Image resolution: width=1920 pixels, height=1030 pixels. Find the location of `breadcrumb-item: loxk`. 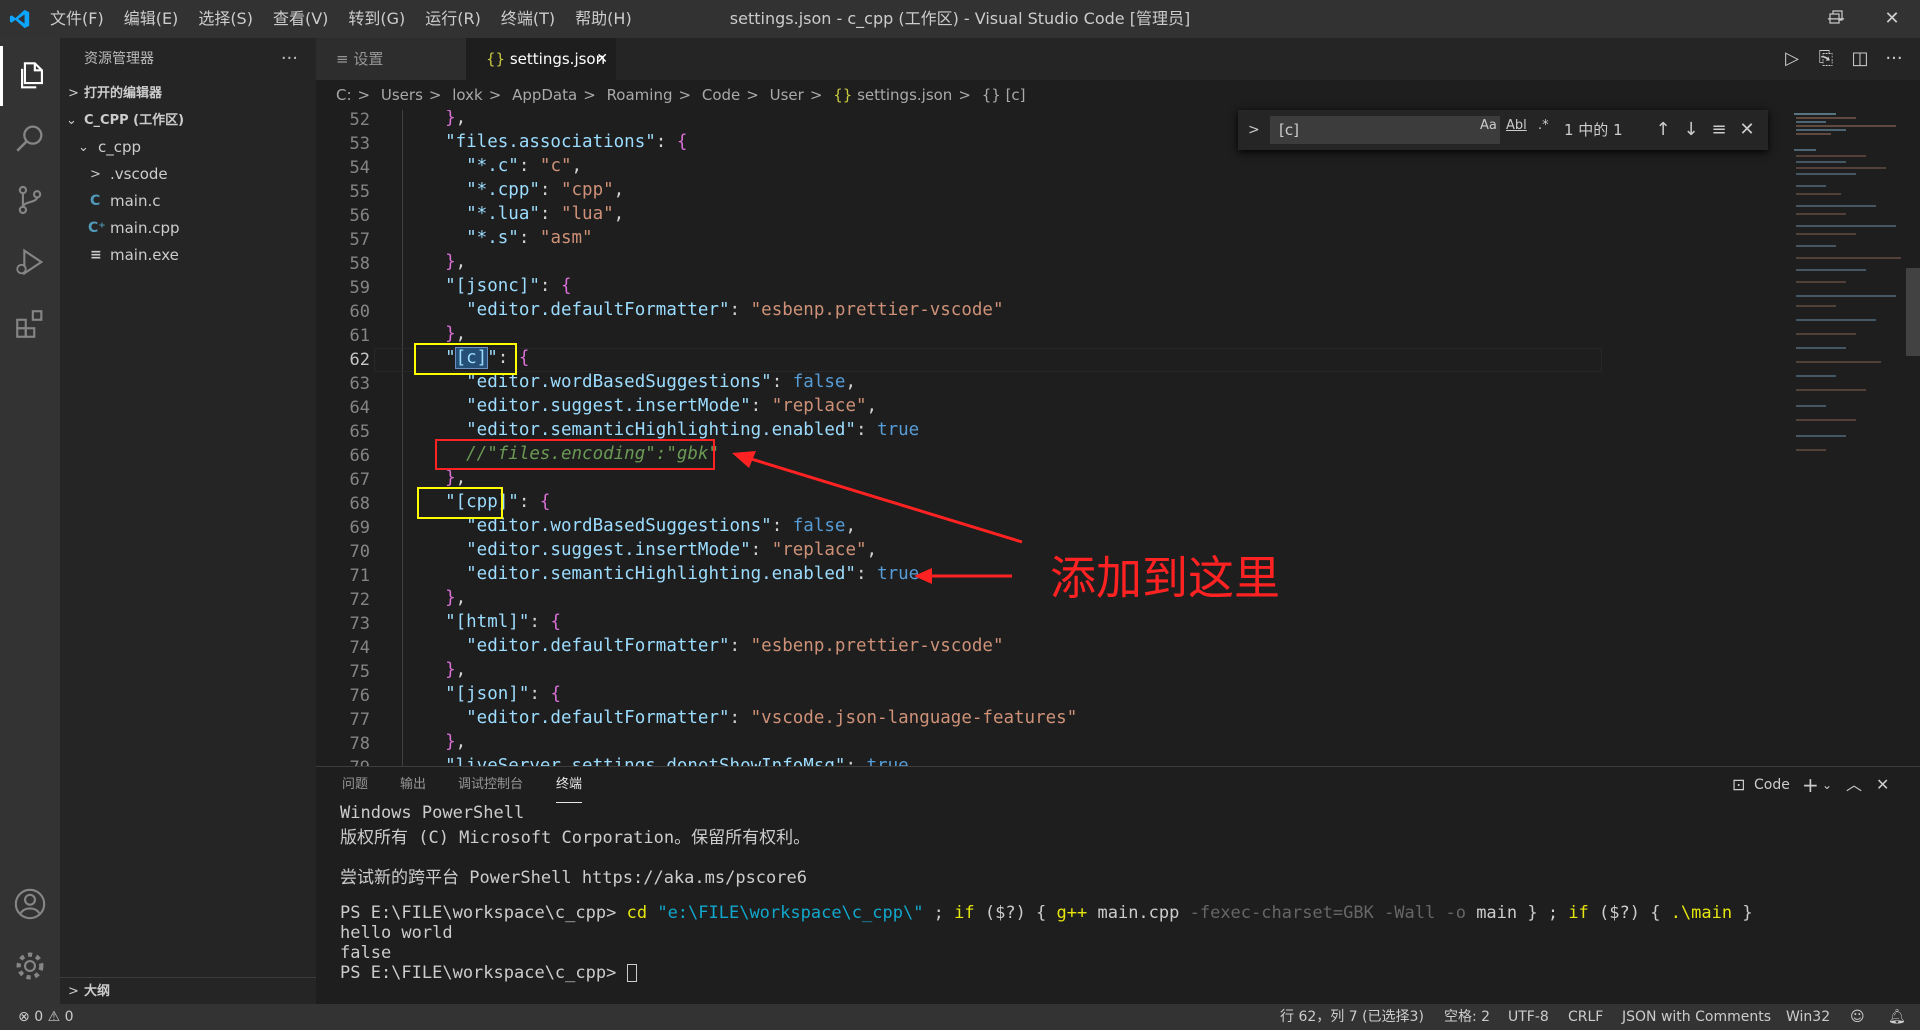

breadcrumb-item: loxk is located at coordinates (467, 95).